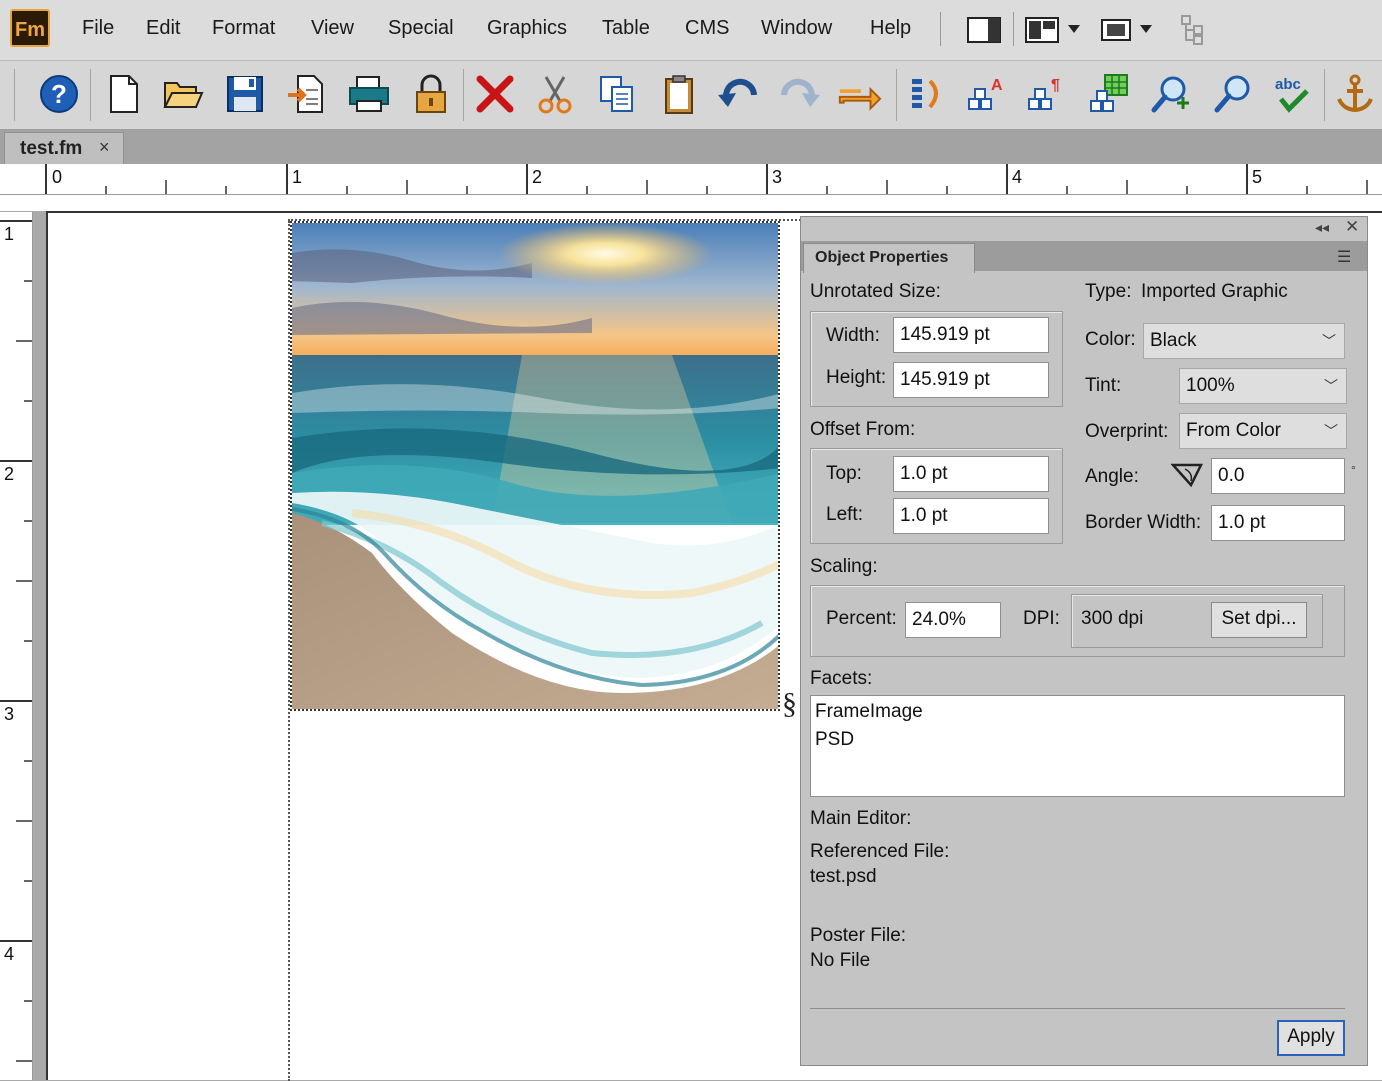 The image size is (1382, 1081). What do you see at coordinates (421, 28) in the screenshot?
I see `menu-special: Special` at bounding box center [421, 28].